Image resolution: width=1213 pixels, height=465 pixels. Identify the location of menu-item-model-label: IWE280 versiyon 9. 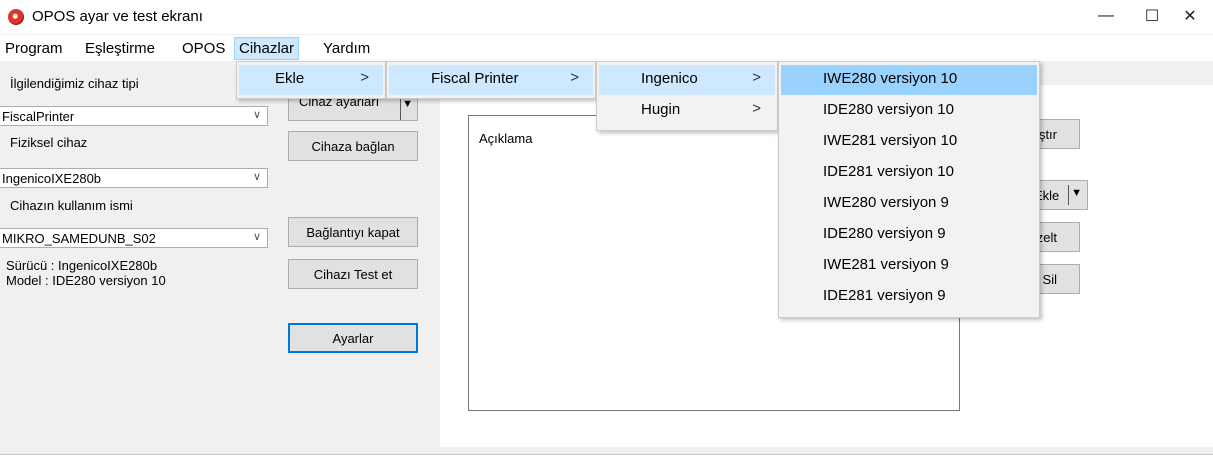
(886, 202).